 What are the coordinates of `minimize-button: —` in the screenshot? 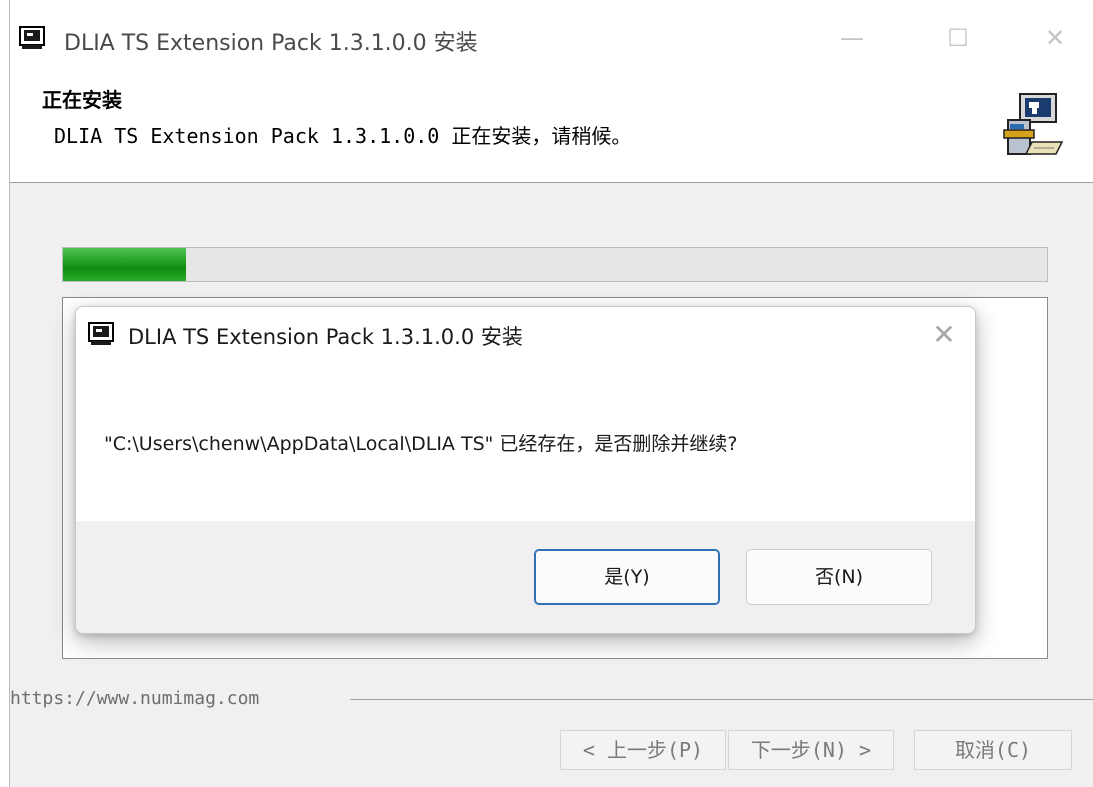 It's located at (852, 38).